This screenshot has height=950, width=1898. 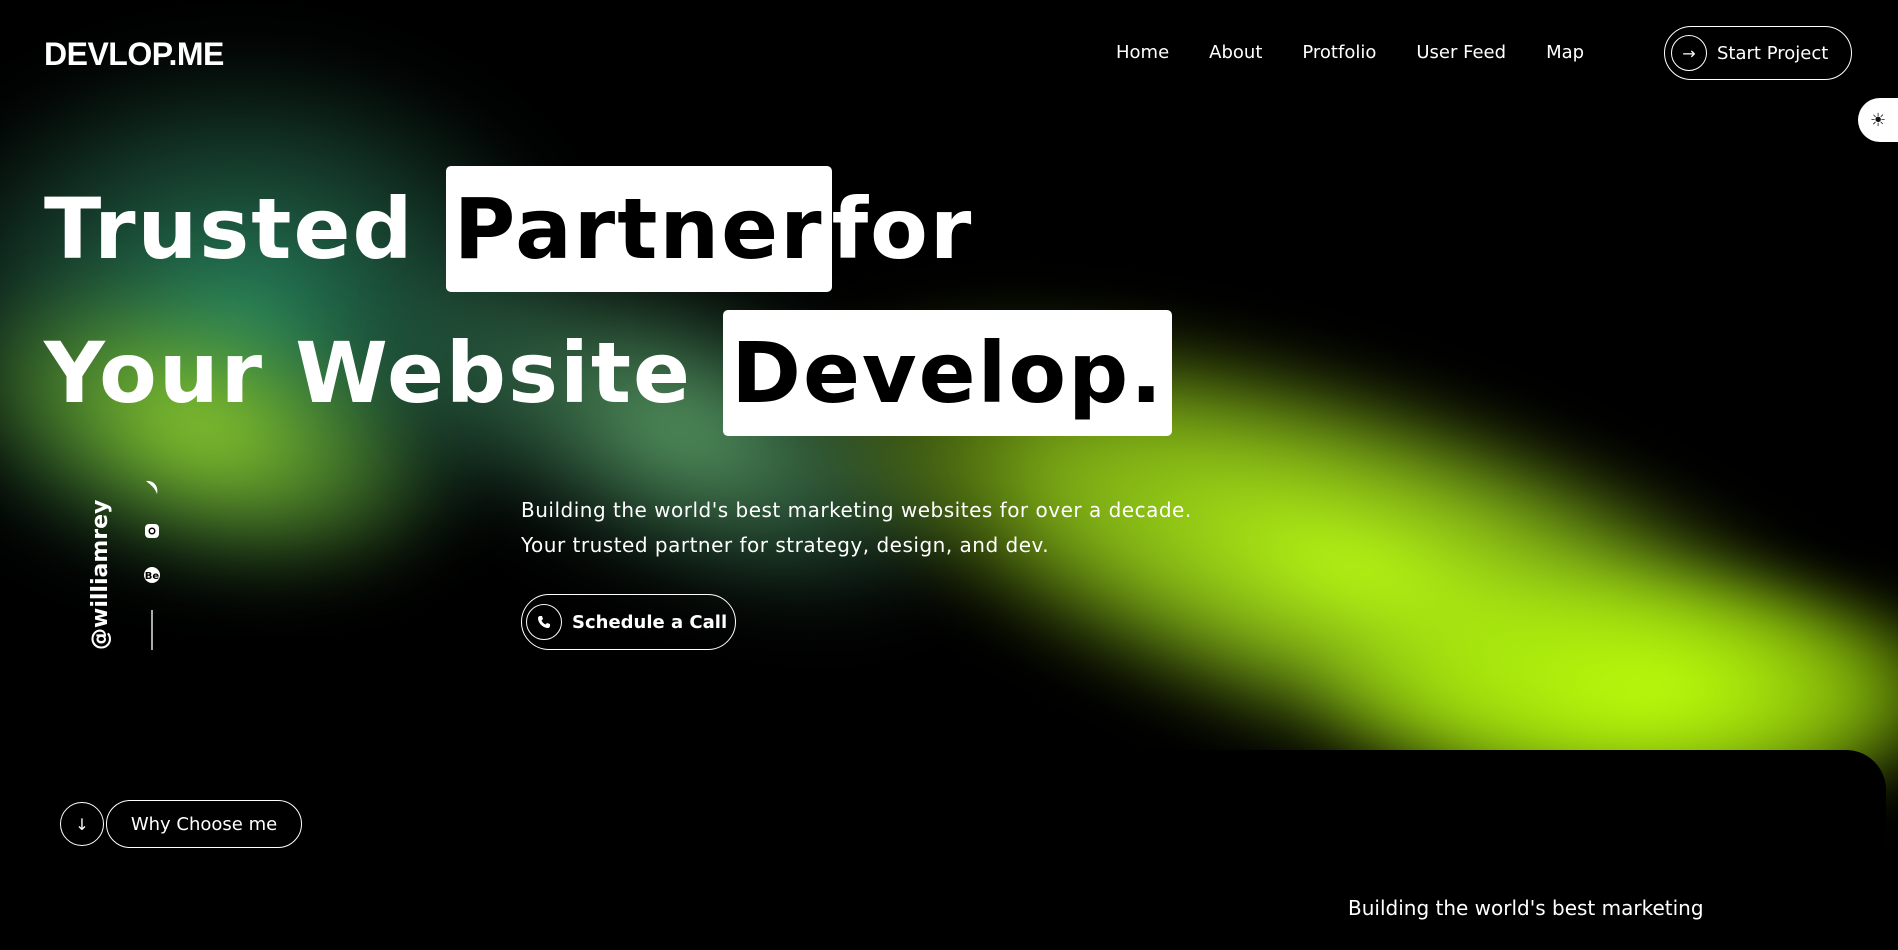 What do you see at coordinates (650, 622) in the screenshot?
I see `schedule-call-label: Schedule a Call` at bounding box center [650, 622].